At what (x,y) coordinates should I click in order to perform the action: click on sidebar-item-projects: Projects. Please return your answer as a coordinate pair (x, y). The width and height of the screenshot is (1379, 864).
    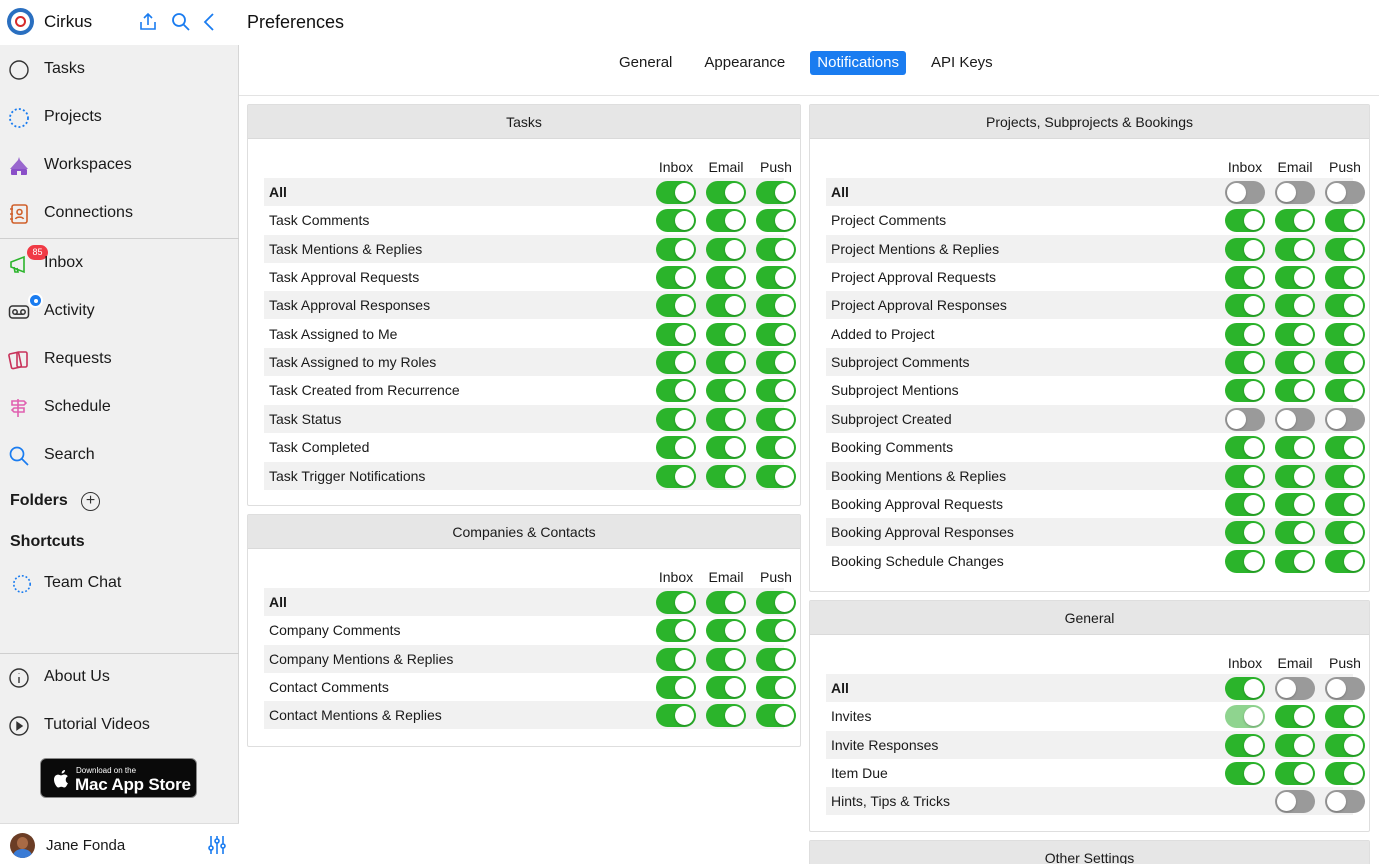
    Looking at the image, I should click on (119, 118).